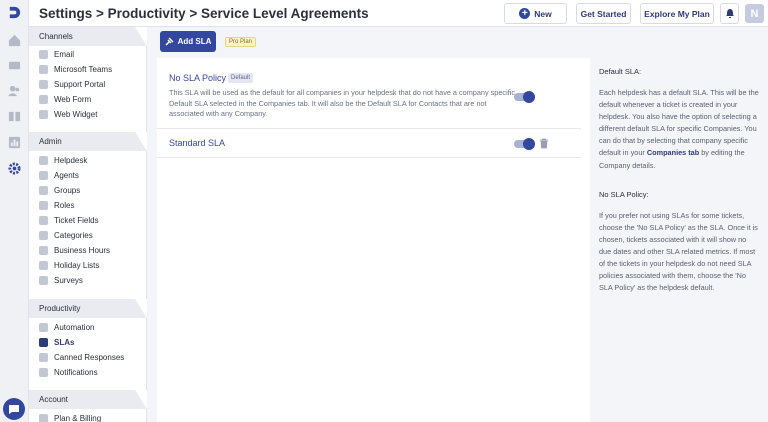 The height and width of the screenshot is (422, 768). Describe the element at coordinates (14, 90) in the screenshot. I see `contacts-icon` at that location.